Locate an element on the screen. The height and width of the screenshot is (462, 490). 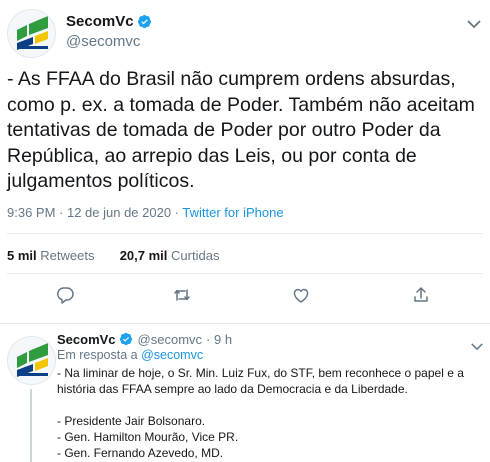
in-reply-prefix: Em resposta a is located at coordinates (99, 355).